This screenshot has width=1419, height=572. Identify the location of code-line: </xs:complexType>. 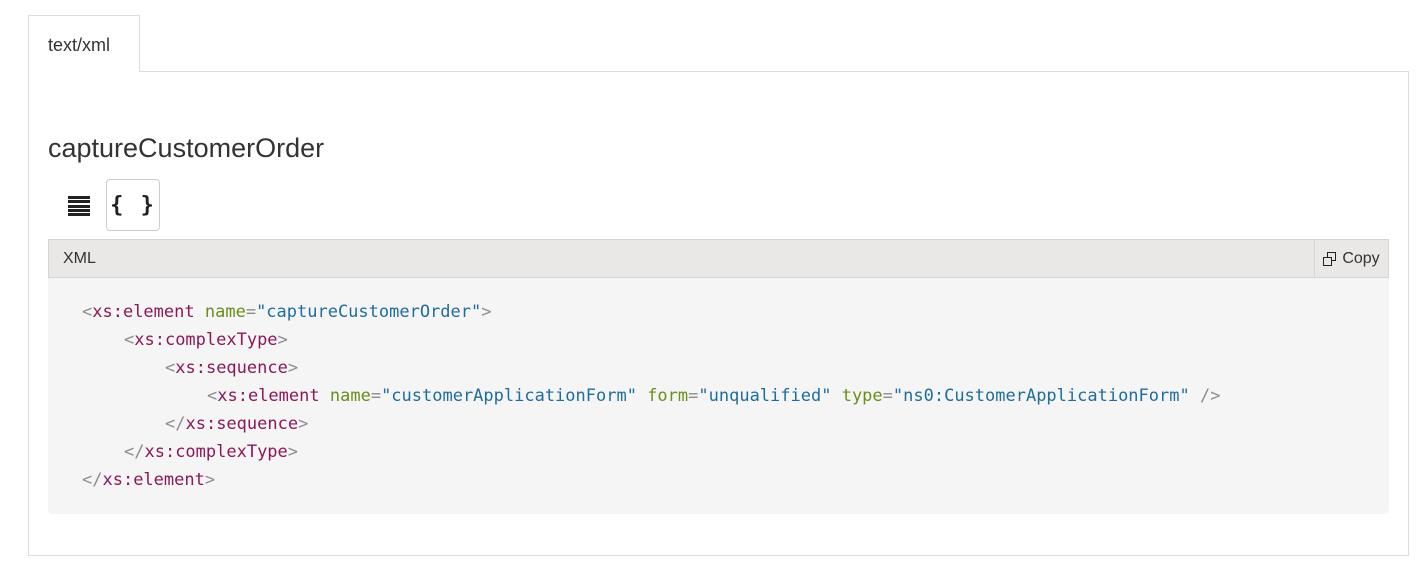
(211, 452).